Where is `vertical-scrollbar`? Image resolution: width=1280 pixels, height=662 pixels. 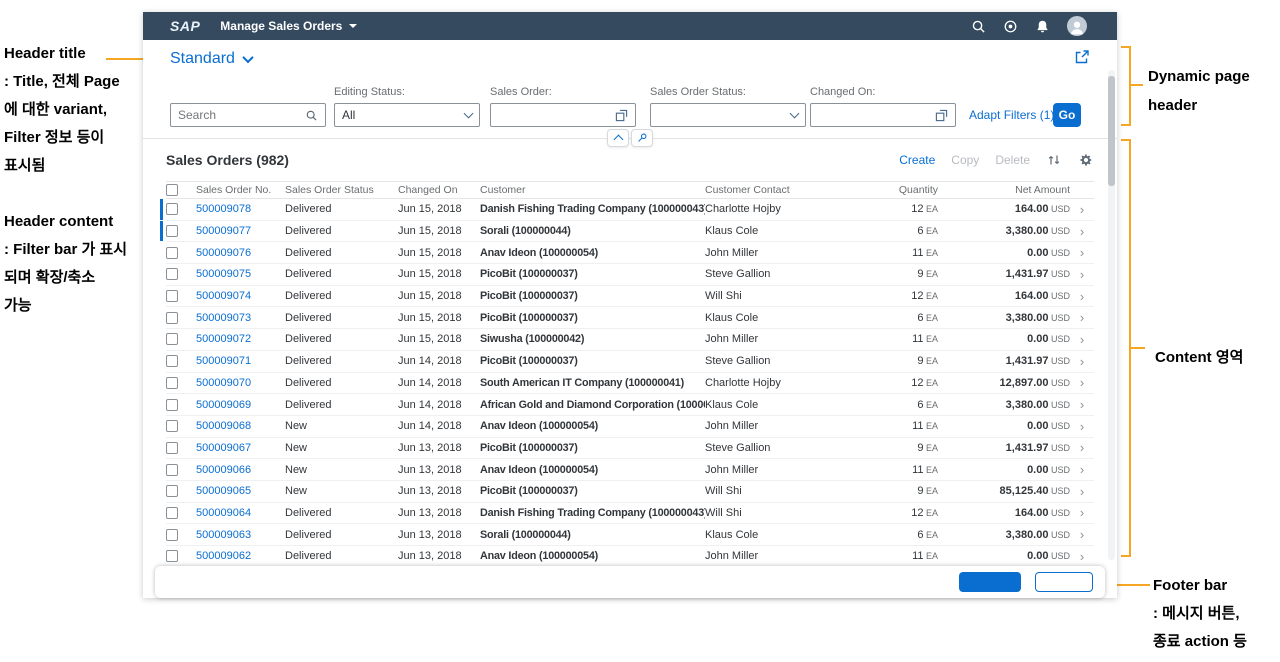
vertical-scrollbar is located at coordinates (1111, 315).